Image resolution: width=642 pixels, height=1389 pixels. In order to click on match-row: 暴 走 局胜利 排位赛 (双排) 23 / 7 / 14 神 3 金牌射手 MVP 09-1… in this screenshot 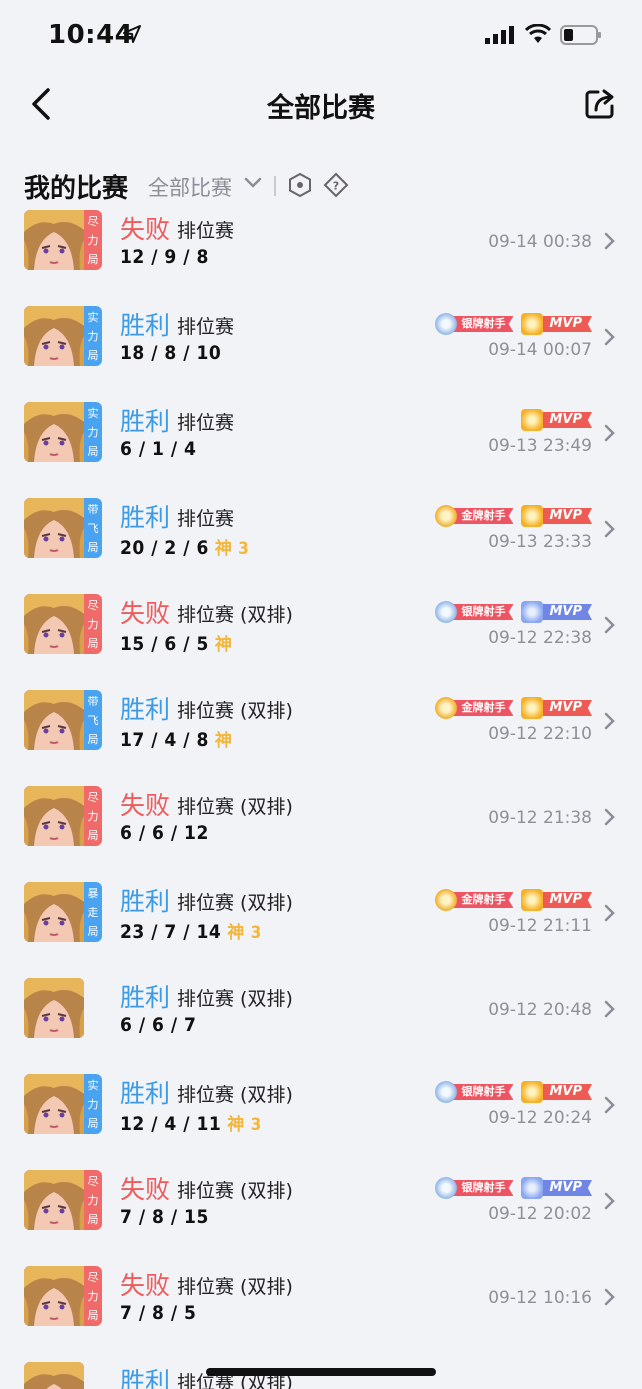, I will do `click(321, 928)`.